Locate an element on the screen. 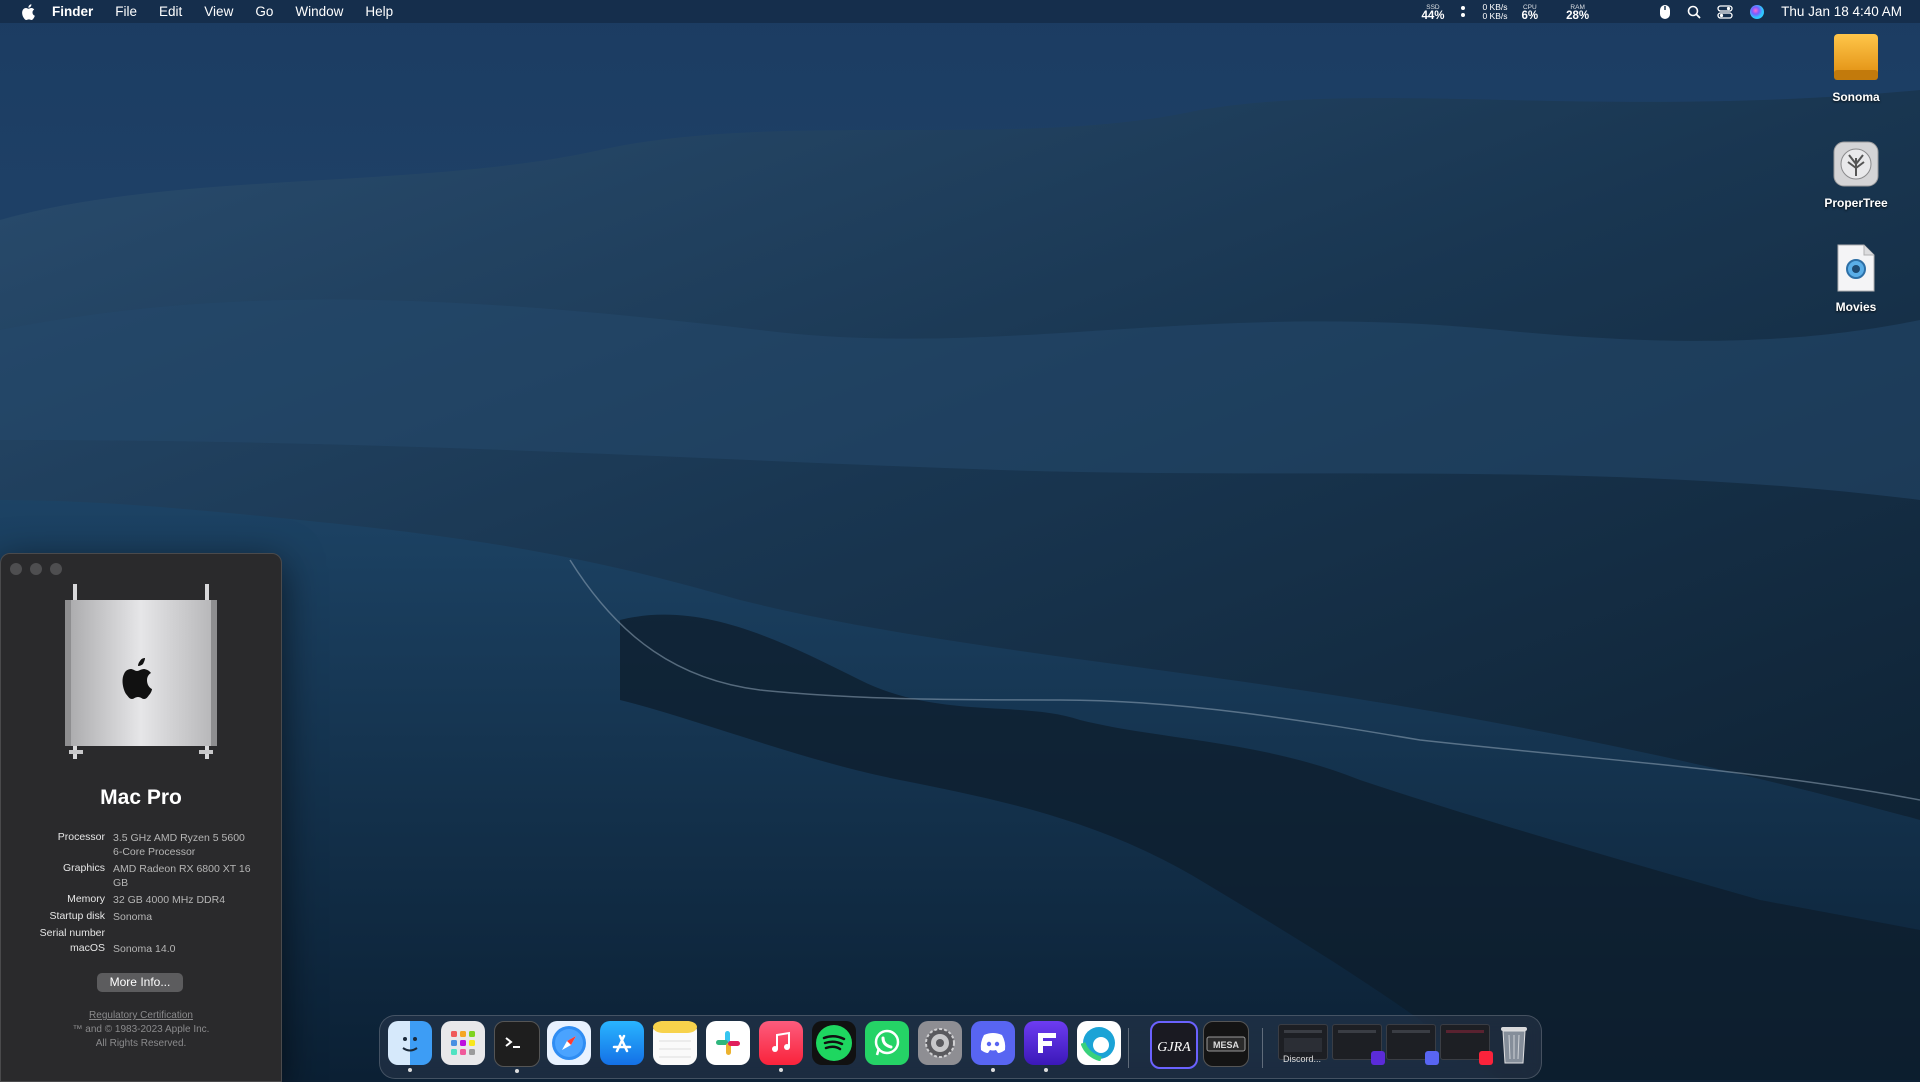 Image resolution: width=1920 pixels, height=1082 pixels. ssd-value: 44% is located at coordinates (1433, 15).